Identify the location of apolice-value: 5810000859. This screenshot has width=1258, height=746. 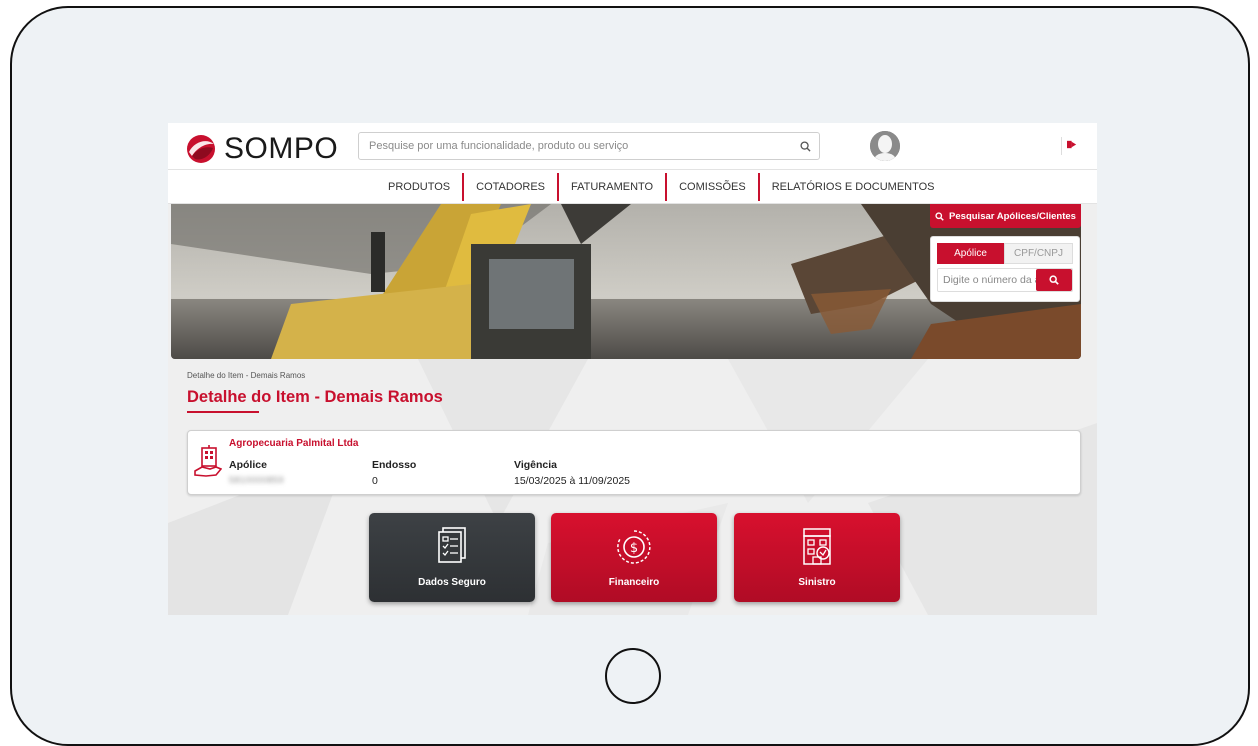
(257, 480).